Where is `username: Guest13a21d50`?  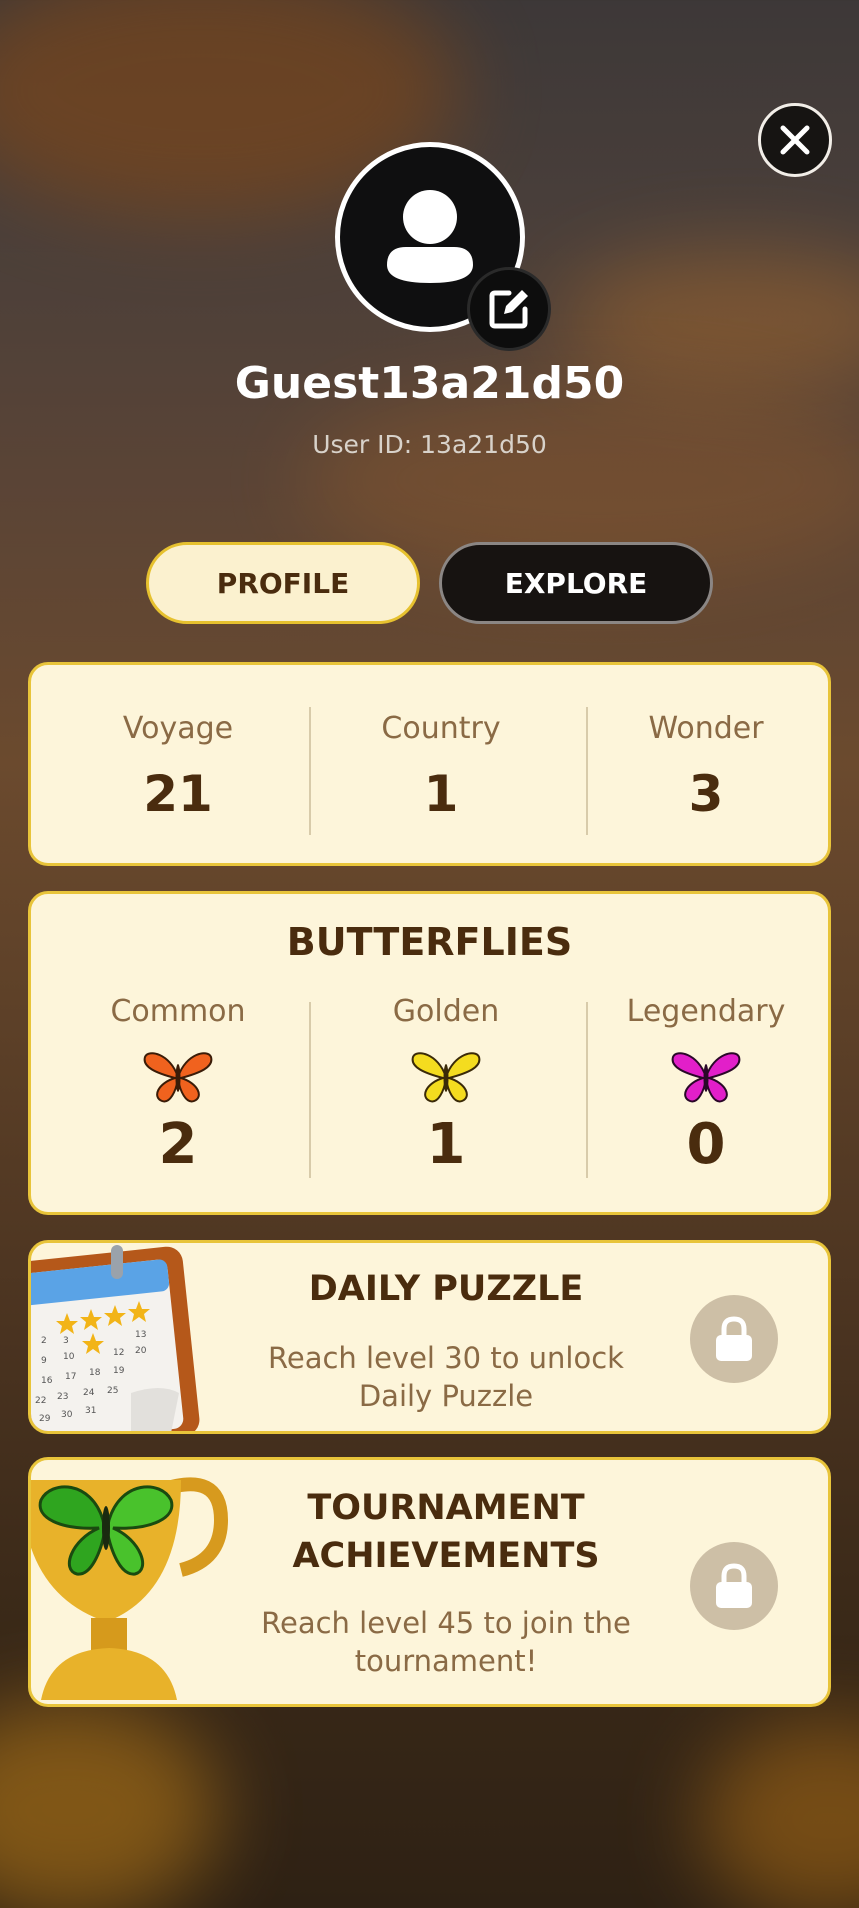 username: Guest13a21d50 is located at coordinates (429, 383).